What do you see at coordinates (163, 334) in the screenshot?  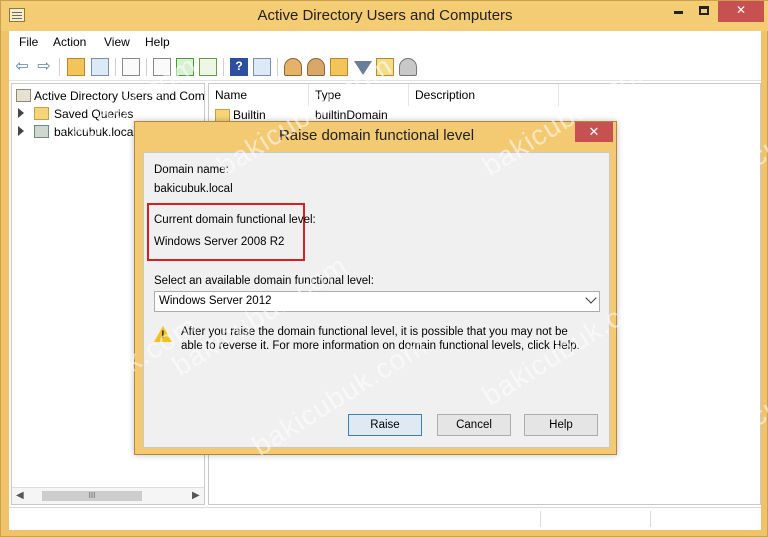 I see `warning-icon: !` at bounding box center [163, 334].